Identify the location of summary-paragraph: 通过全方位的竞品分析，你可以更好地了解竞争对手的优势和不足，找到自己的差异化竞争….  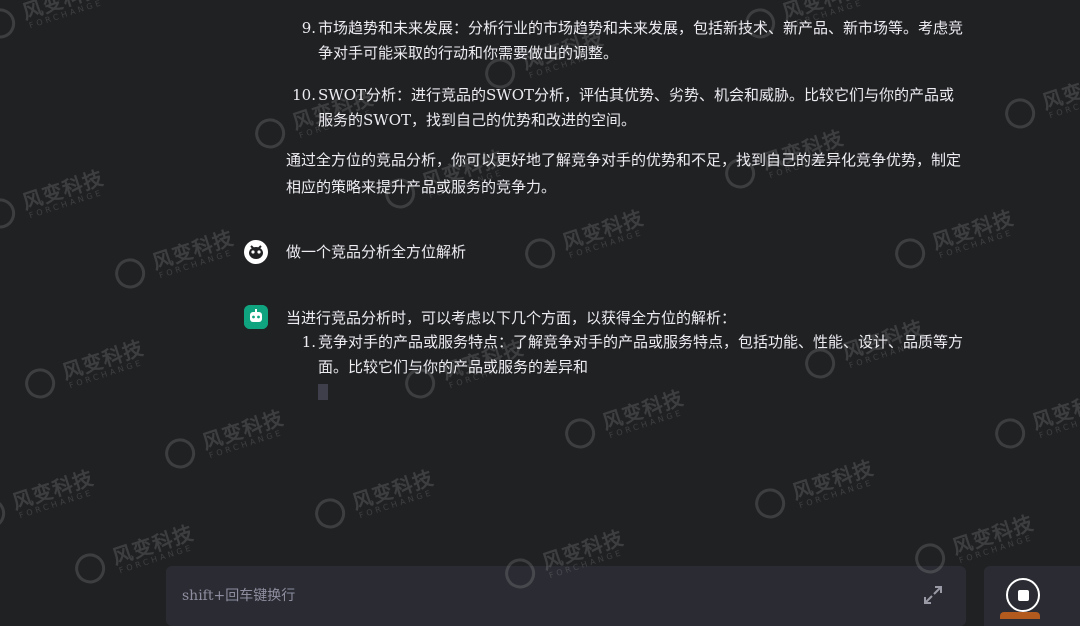
(624, 173).